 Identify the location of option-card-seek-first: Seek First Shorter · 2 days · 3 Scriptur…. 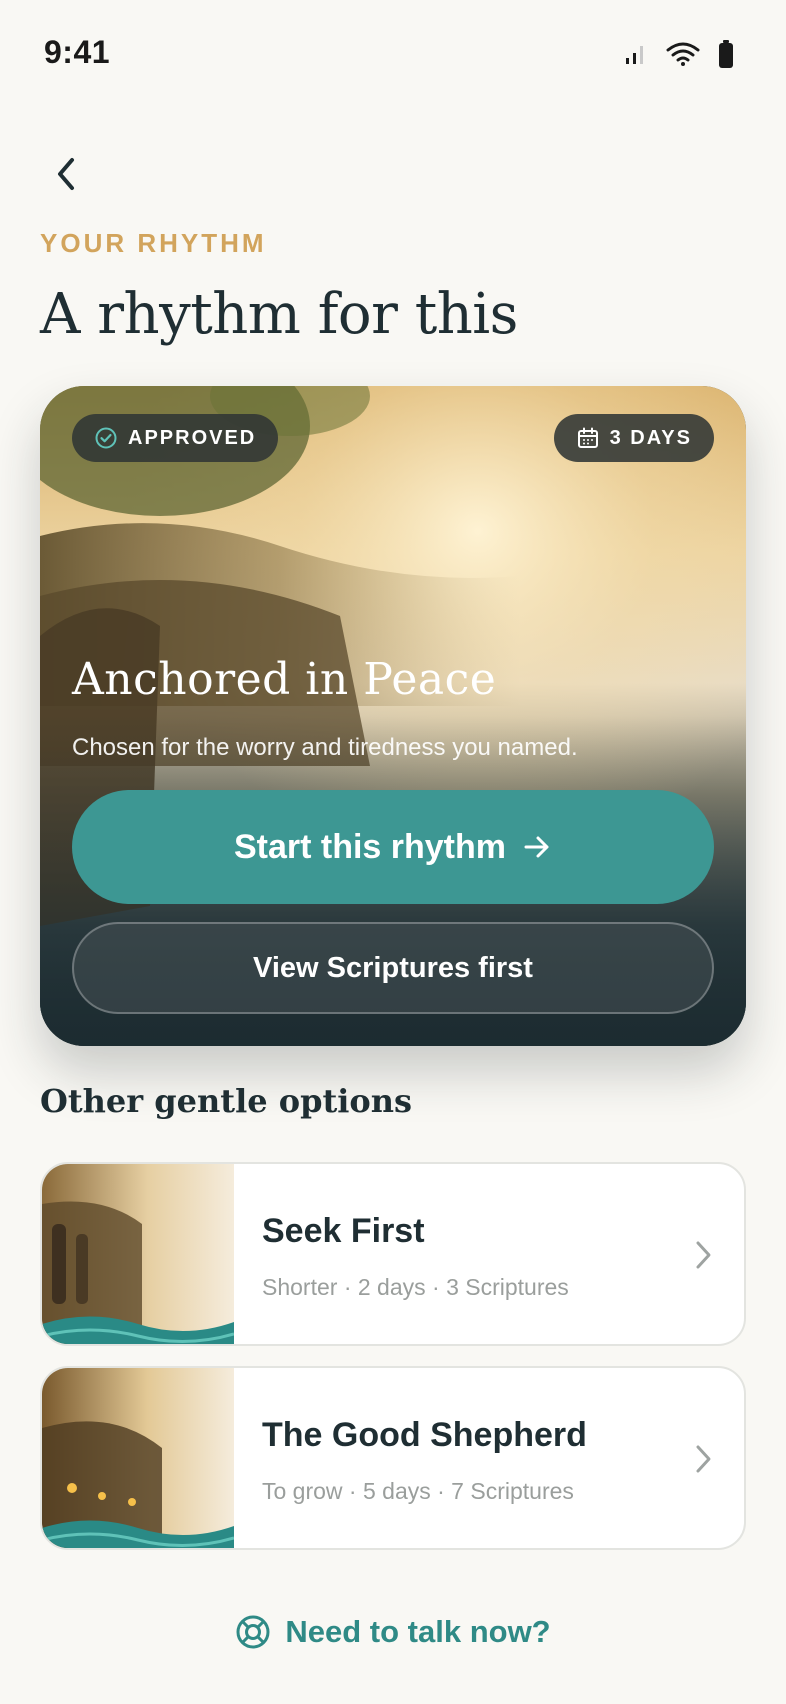
(393, 1254).